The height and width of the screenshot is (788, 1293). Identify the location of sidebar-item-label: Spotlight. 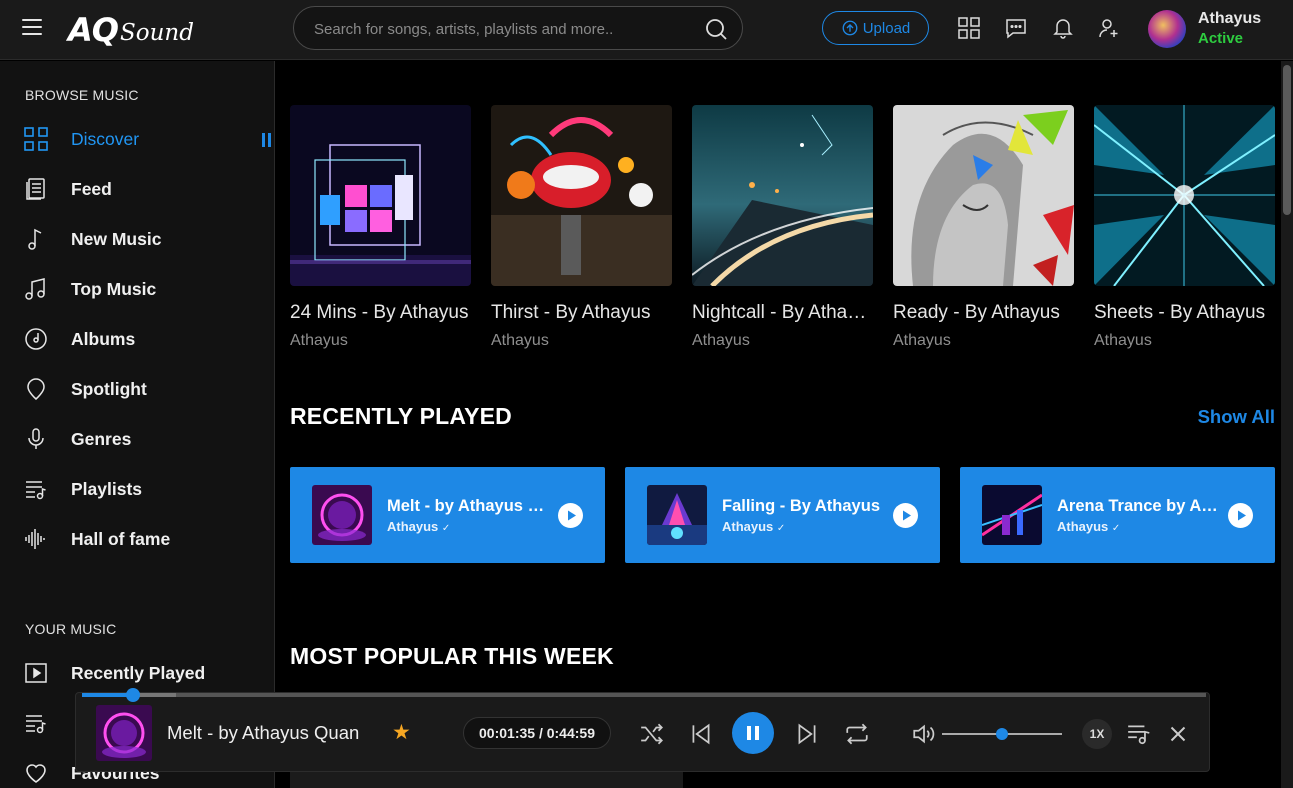
(109, 388).